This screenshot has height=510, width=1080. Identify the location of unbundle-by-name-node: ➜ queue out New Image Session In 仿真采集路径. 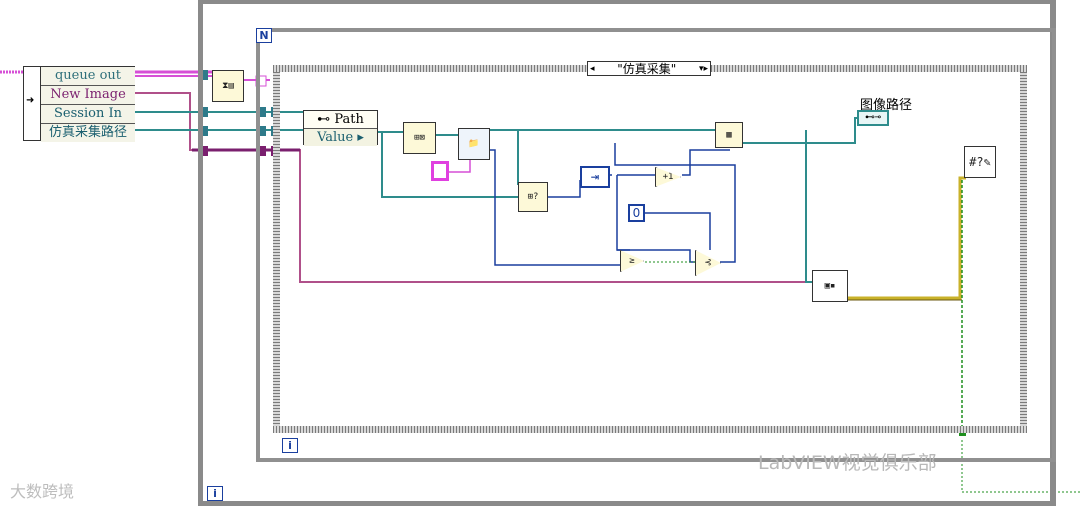
(79, 104).